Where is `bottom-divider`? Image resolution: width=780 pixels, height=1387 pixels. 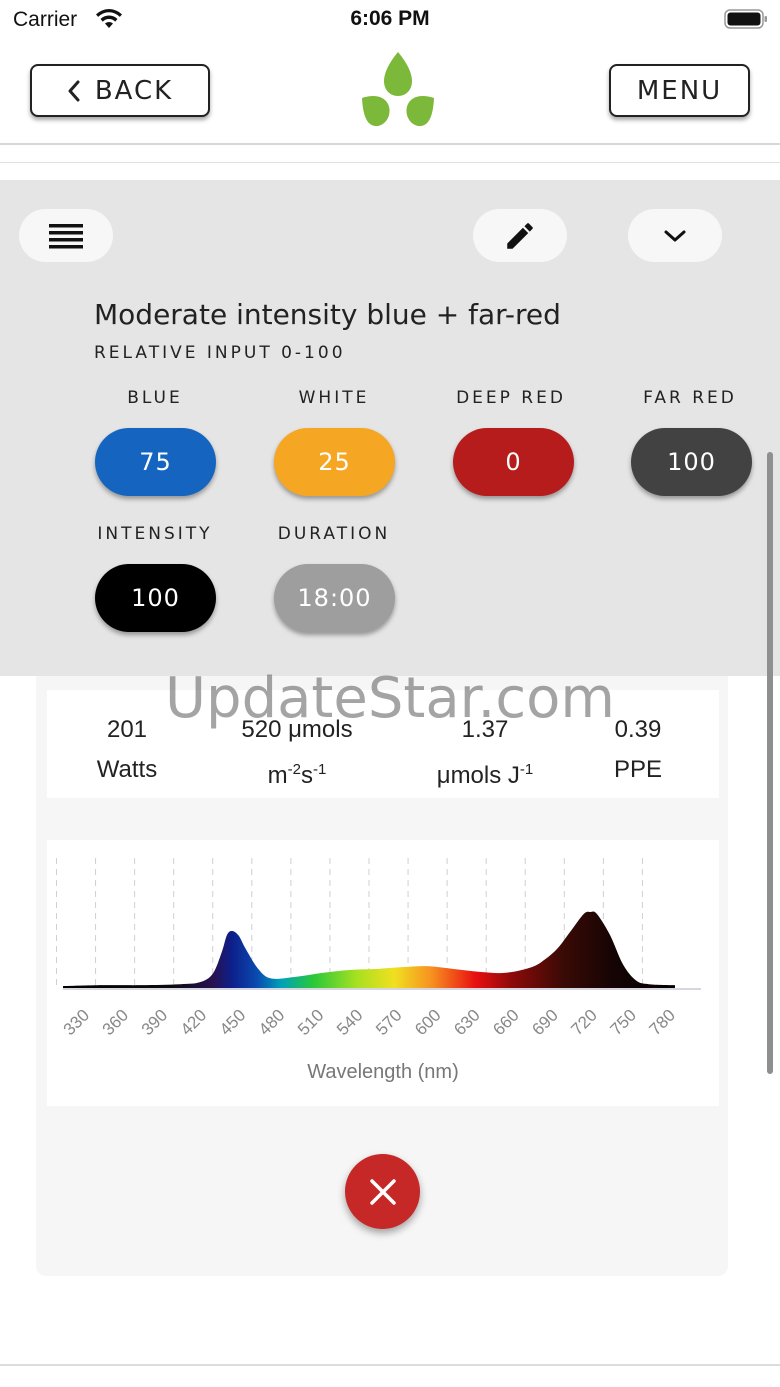
bottom-divider is located at coordinates (390, 1365).